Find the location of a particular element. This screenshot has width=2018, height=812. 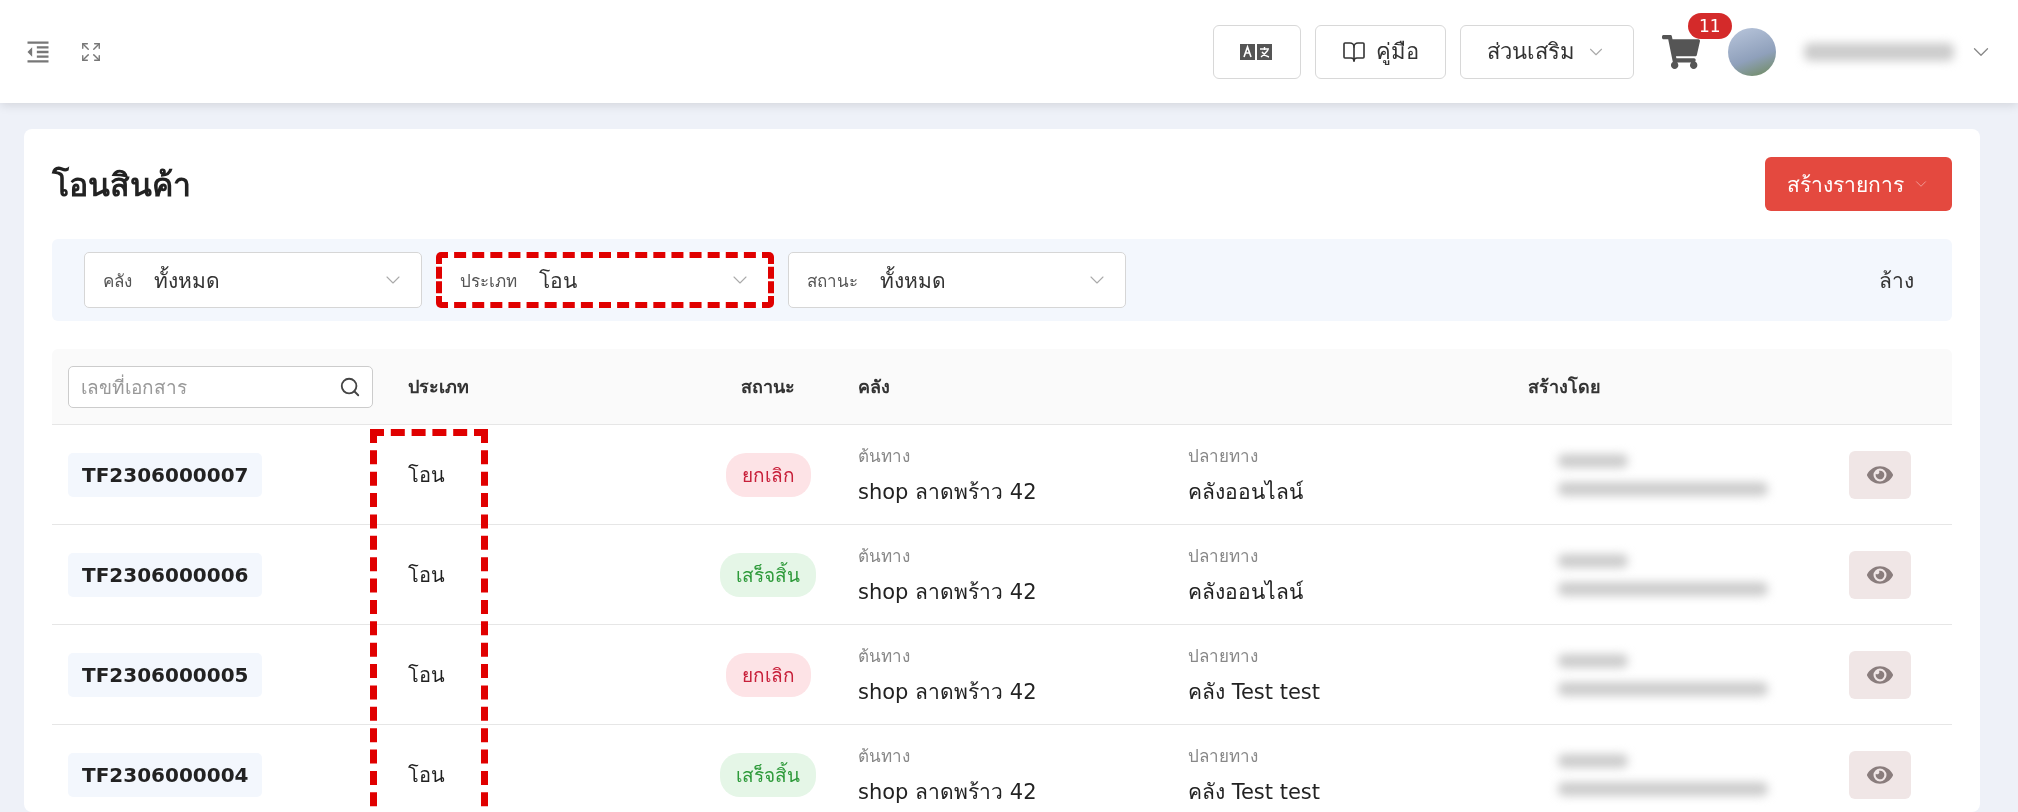

addons-dropdown: ส่วนเสริม is located at coordinates (1547, 51).